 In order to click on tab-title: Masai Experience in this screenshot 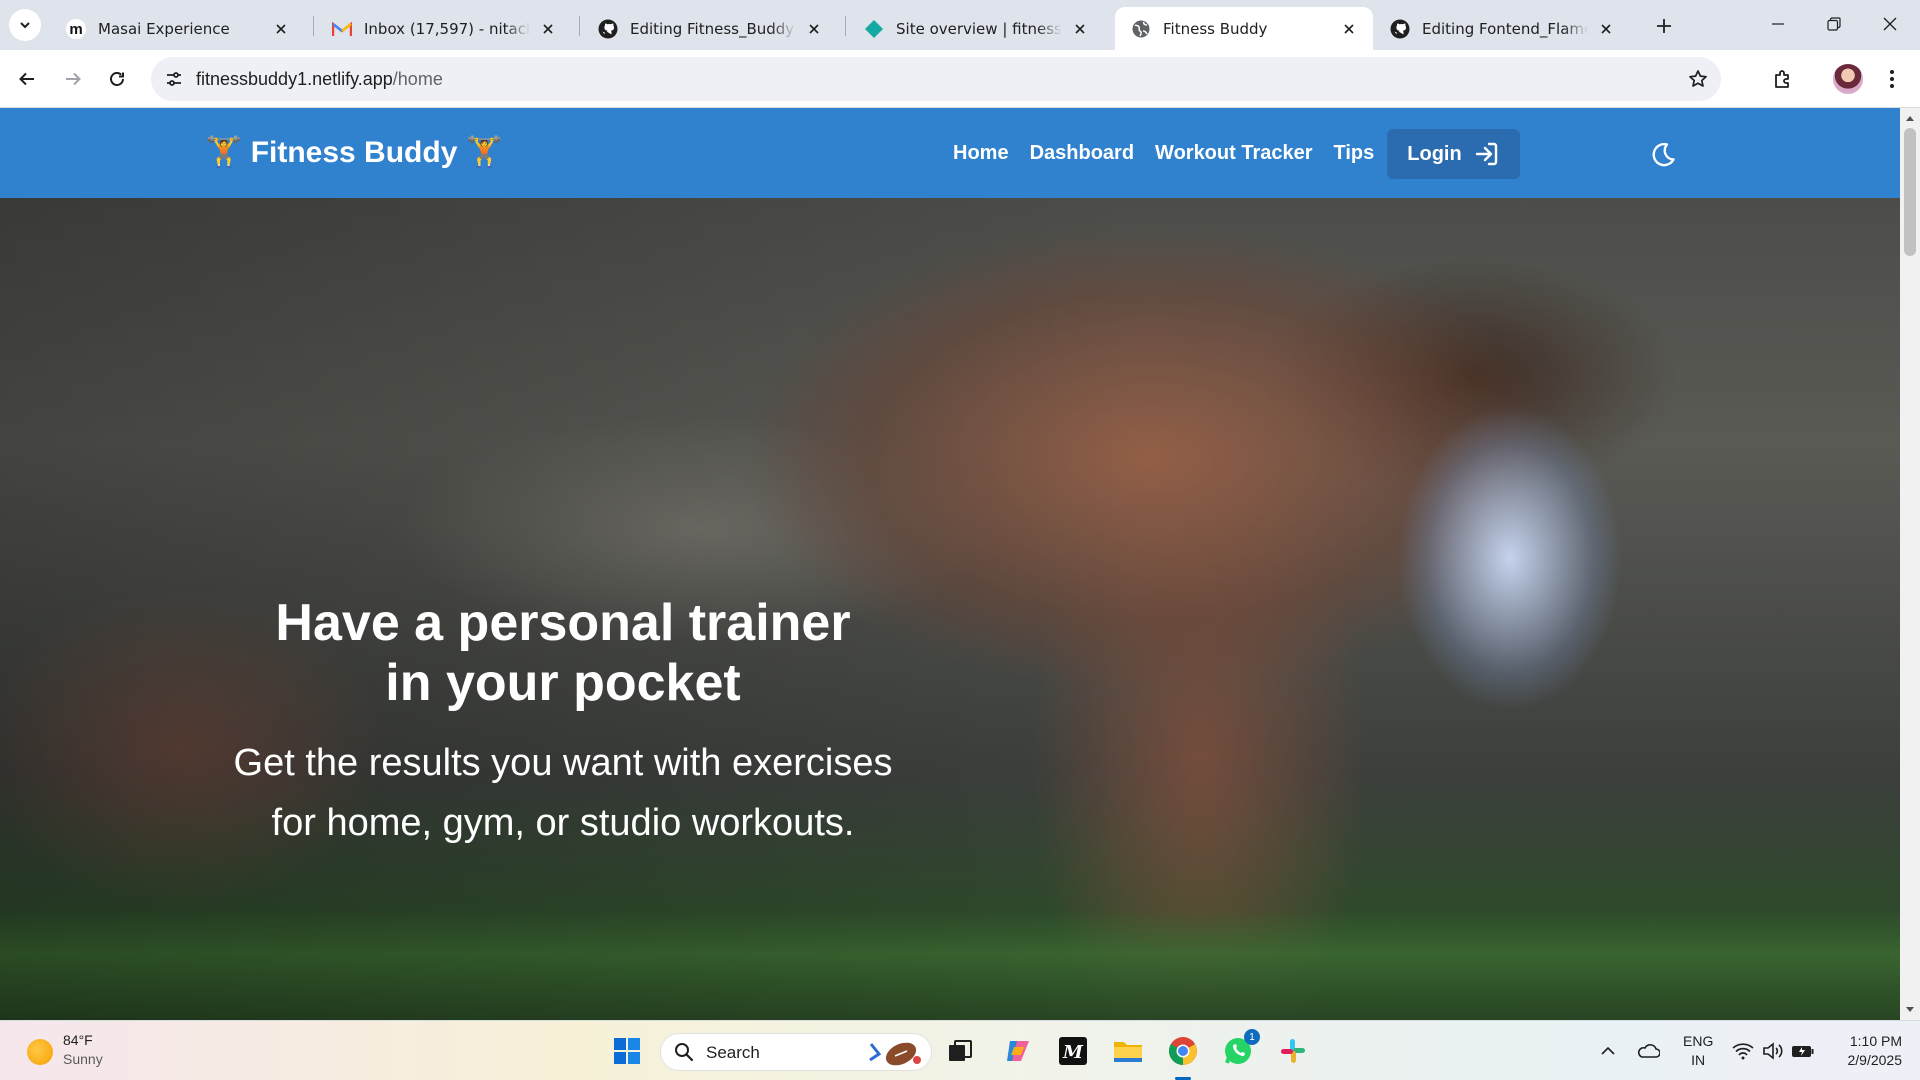, I will do `click(164, 28)`.